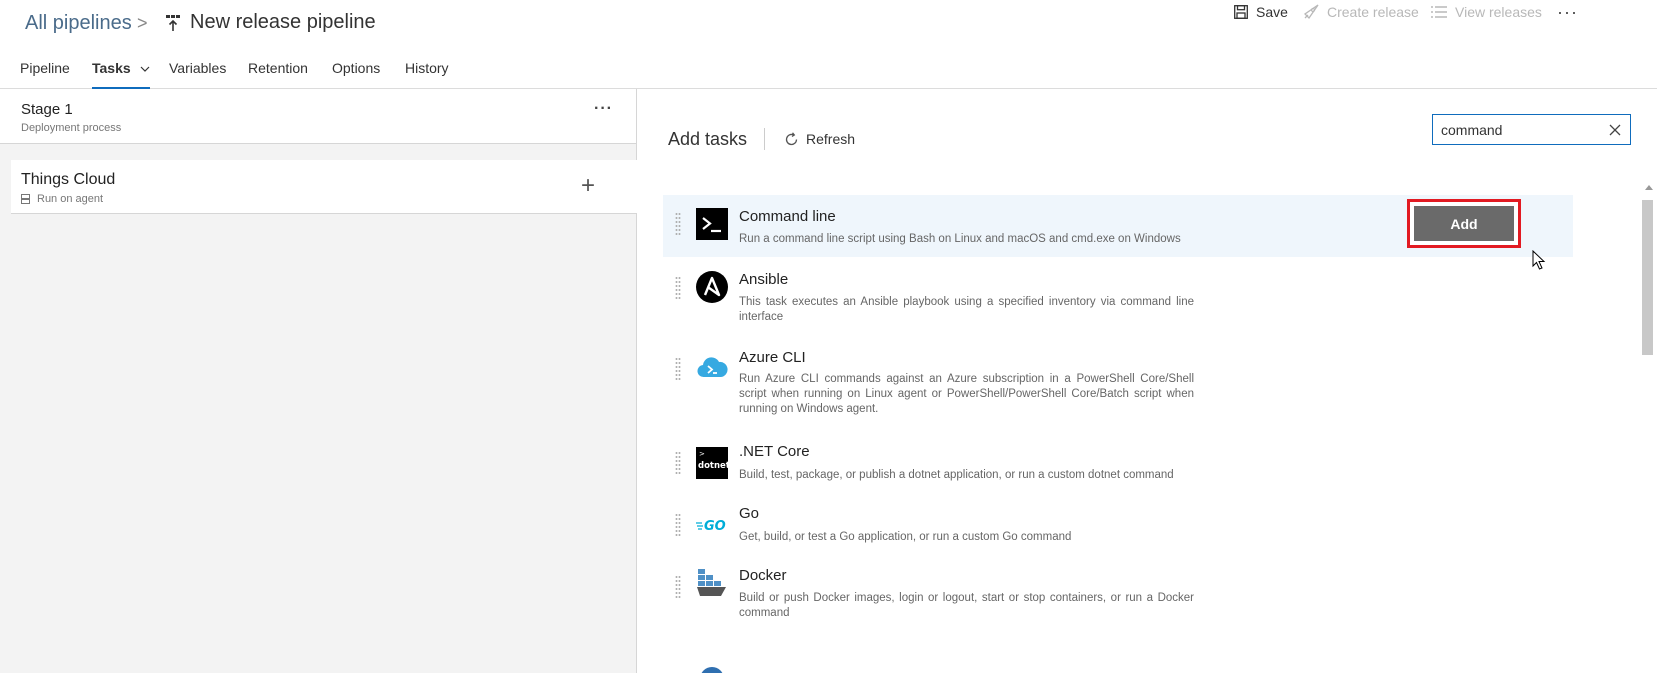 The width and height of the screenshot is (1657, 673). Describe the element at coordinates (318, 116) in the screenshot. I see `stage-header: Stage 1 Deployment process ···` at that location.